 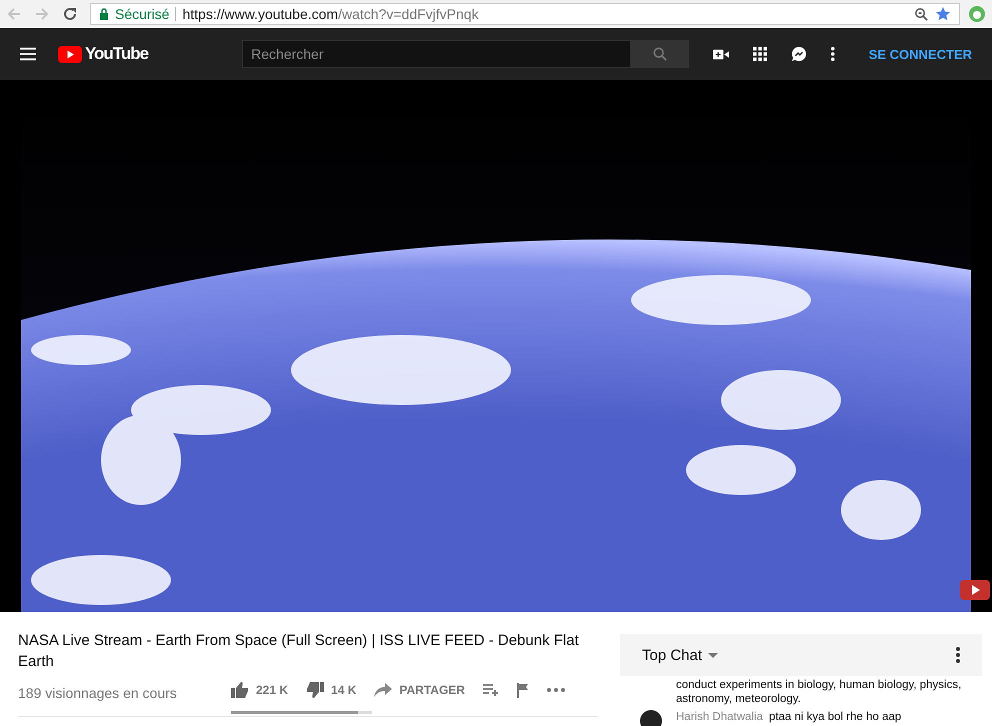 What do you see at coordinates (921, 14) in the screenshot?
I see `zoom-icon` at bounding box center [921, 14].